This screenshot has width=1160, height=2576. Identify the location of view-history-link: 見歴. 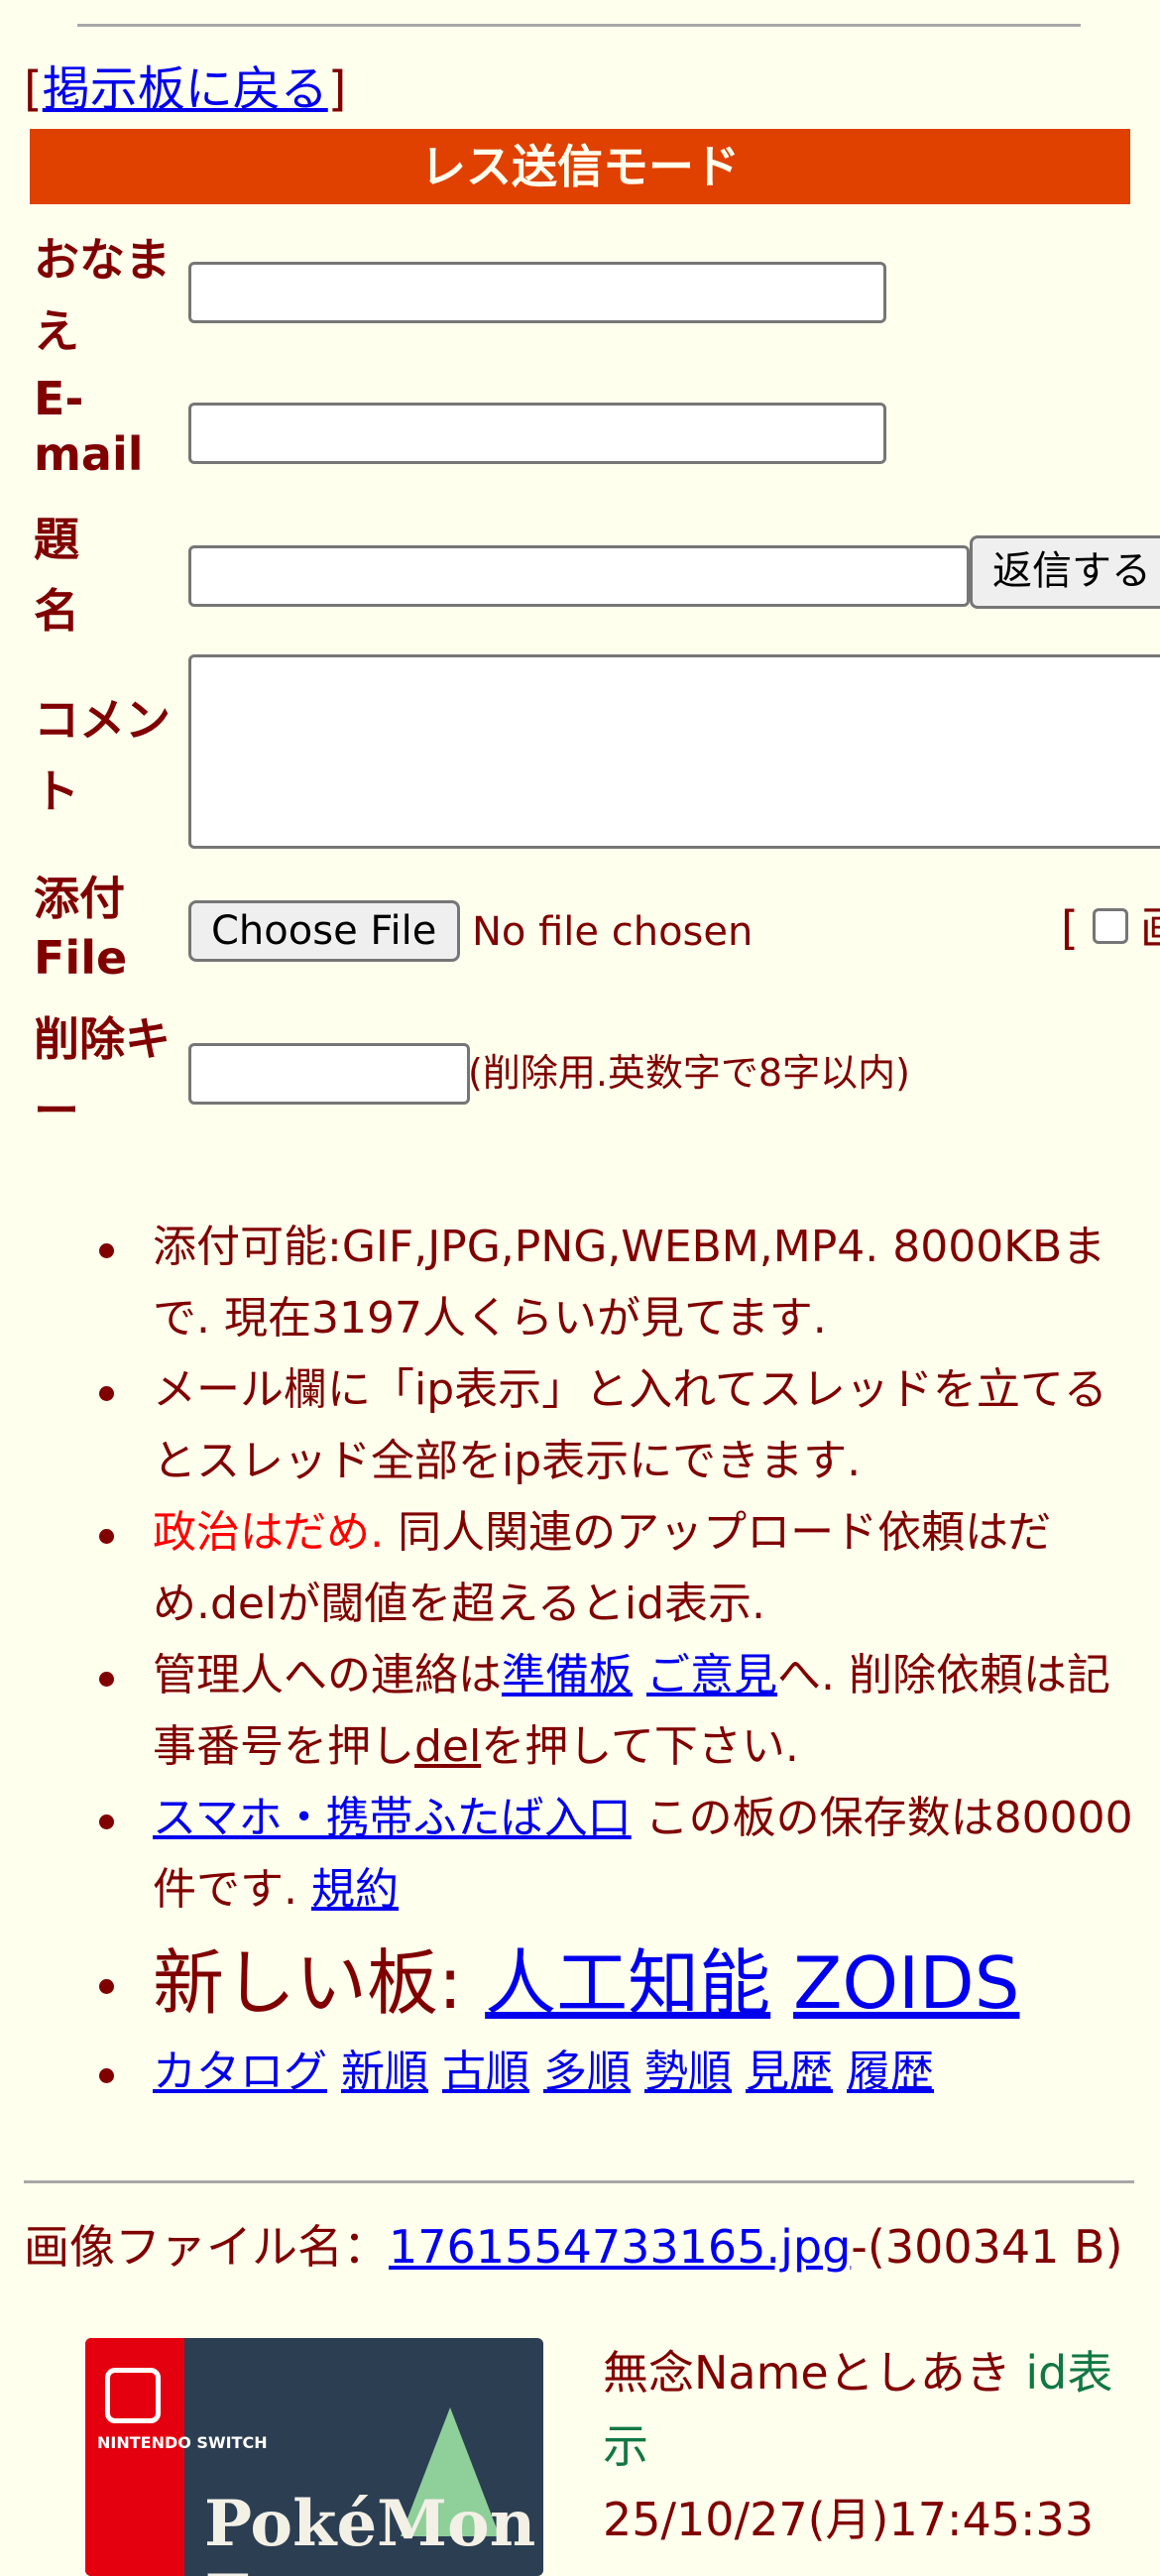
(789, 2072).